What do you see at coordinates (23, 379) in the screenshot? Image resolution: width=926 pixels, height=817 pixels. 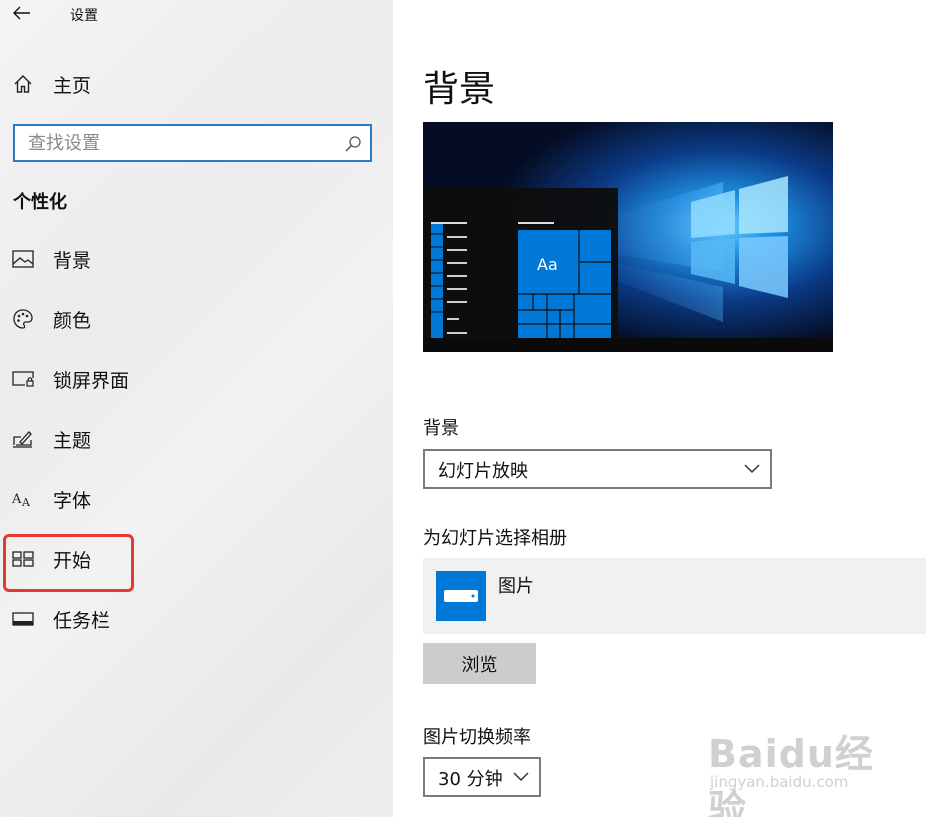 I see `lock-screen-icon` at bounding box center [23, 379].